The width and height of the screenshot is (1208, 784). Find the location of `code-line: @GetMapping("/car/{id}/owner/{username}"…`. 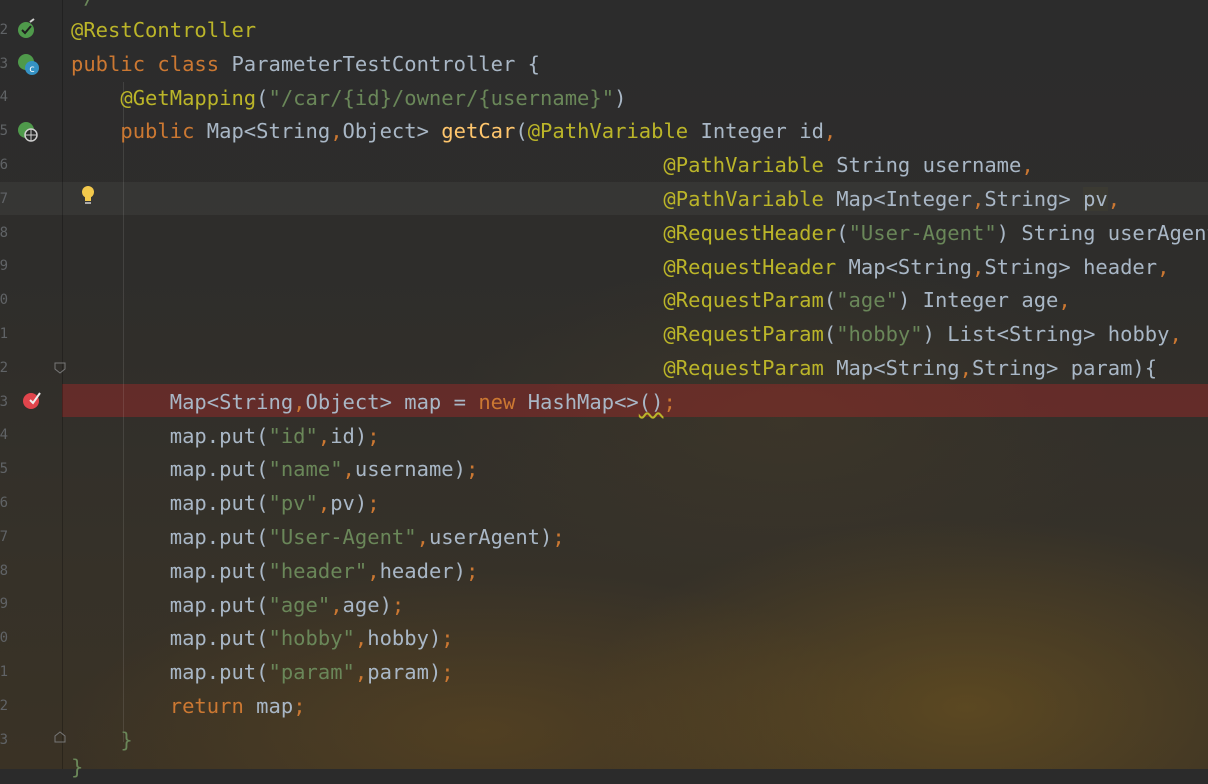

code-line: @GetMapping("/car/{id}/owner/{username}"… is located at coordinates (348, 98).